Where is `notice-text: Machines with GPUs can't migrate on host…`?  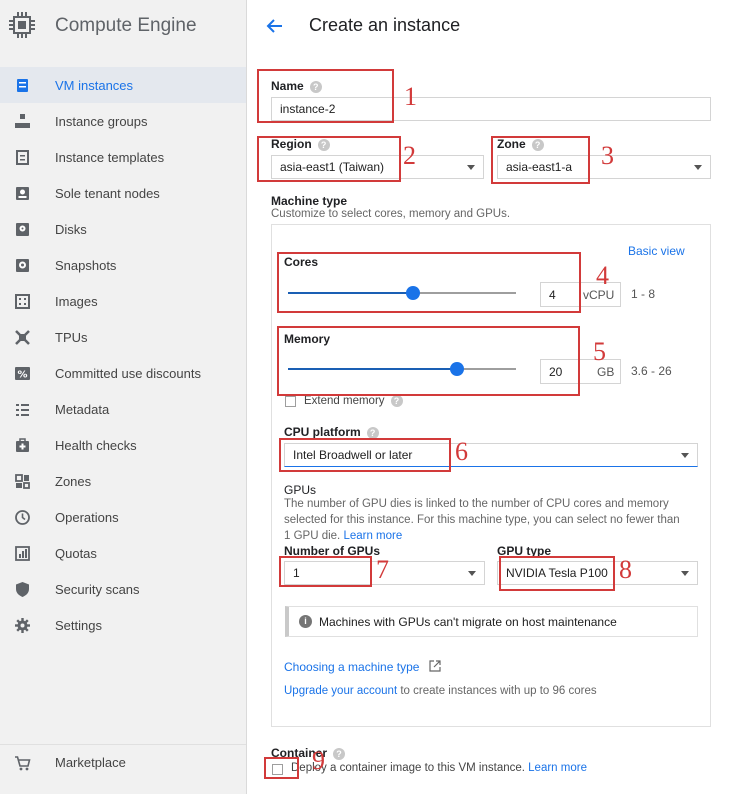 notice-text: Machines with GPUs can't migrate on host… is located at coordinates (468, 621).